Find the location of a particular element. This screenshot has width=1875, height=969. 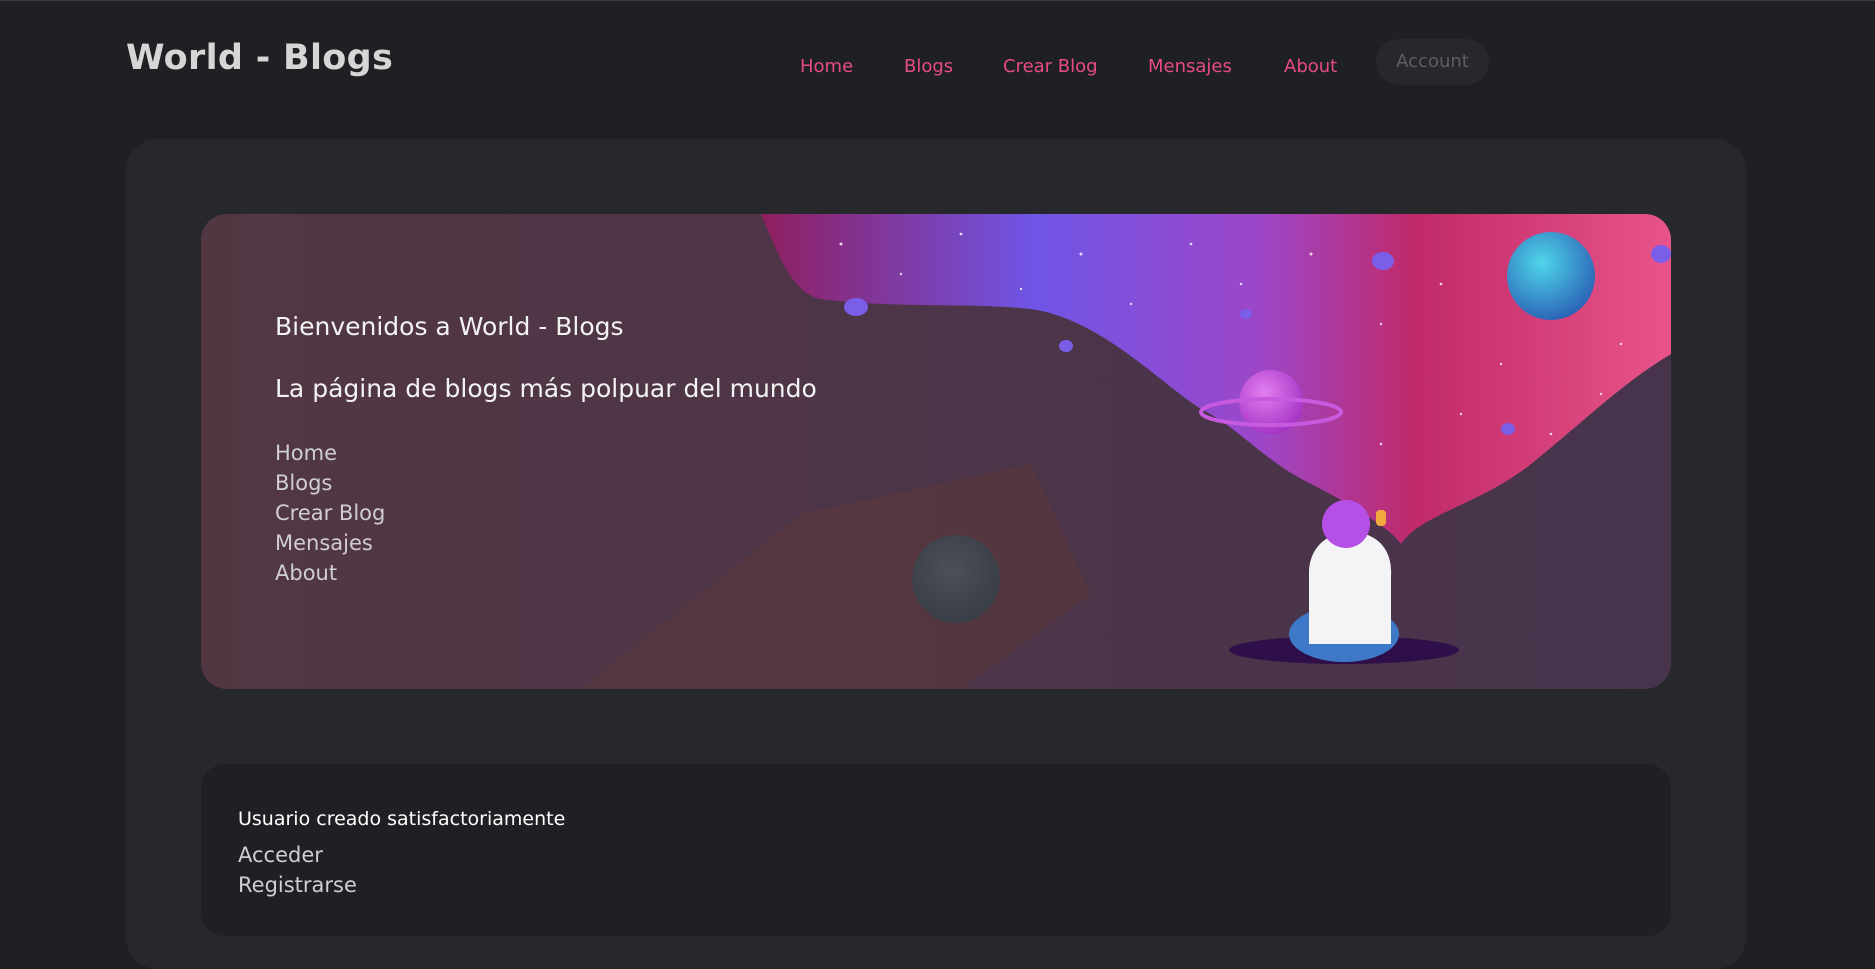

nav-blogs-link: Blogs is located at coordinates (928, 66).